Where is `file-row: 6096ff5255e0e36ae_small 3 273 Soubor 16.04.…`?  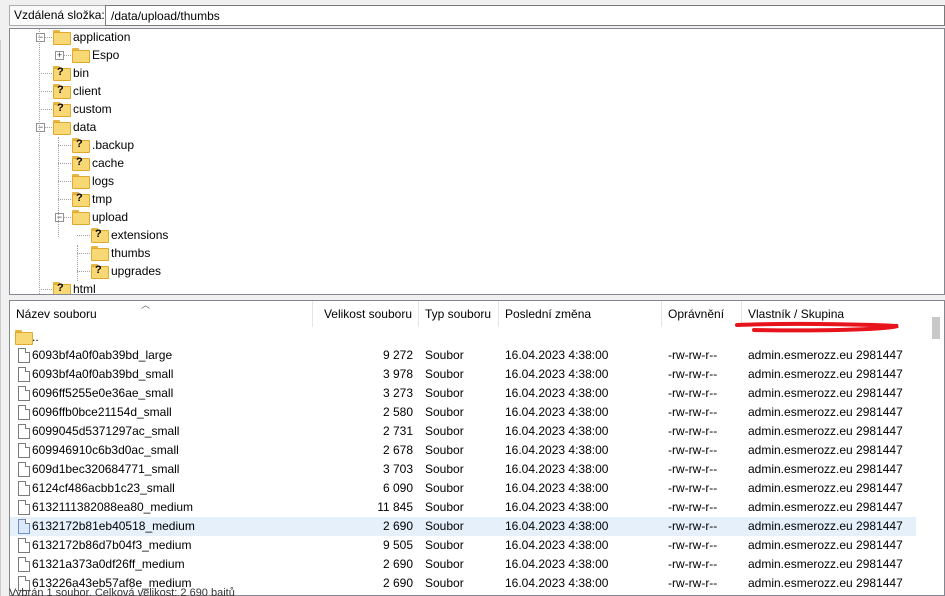 file-row: 6096ff5255e0e36ae_small 3 273 Soubor 16.04.… is located at coordinates (463, 393).